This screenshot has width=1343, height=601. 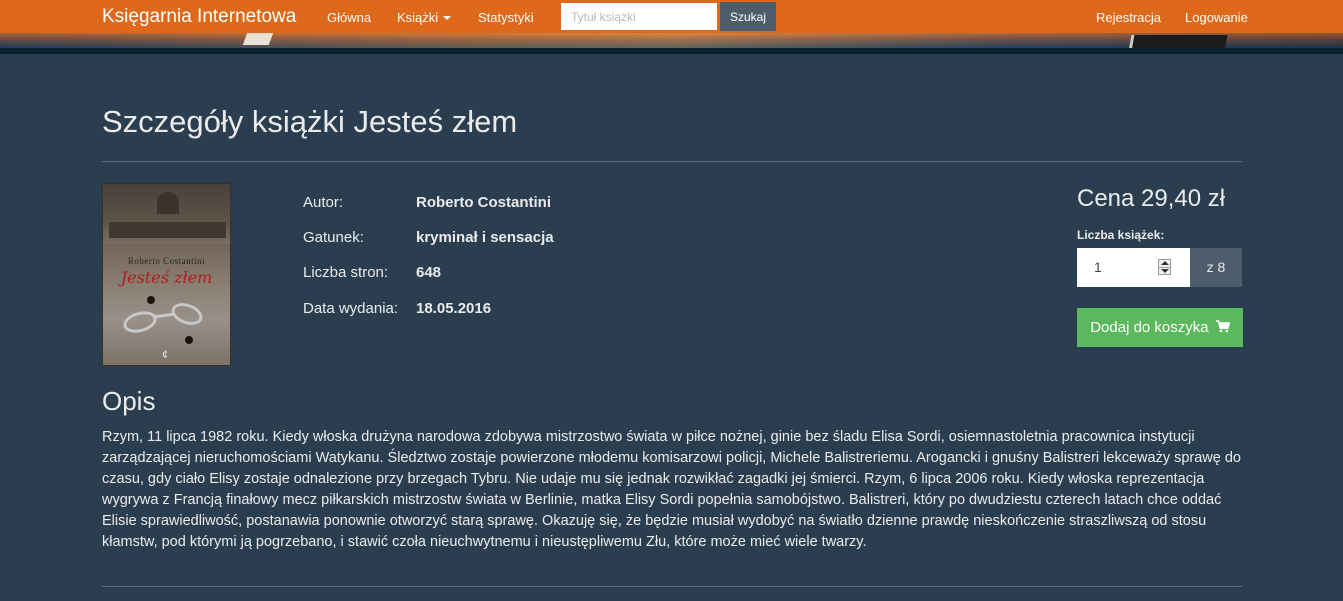 I want to click on shopping-cart-icon, so click(x=1222, y=325).